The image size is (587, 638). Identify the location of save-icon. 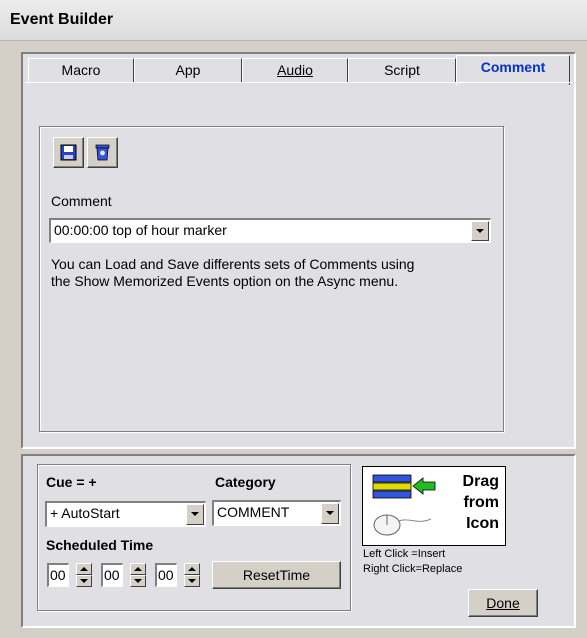
(68, 152).